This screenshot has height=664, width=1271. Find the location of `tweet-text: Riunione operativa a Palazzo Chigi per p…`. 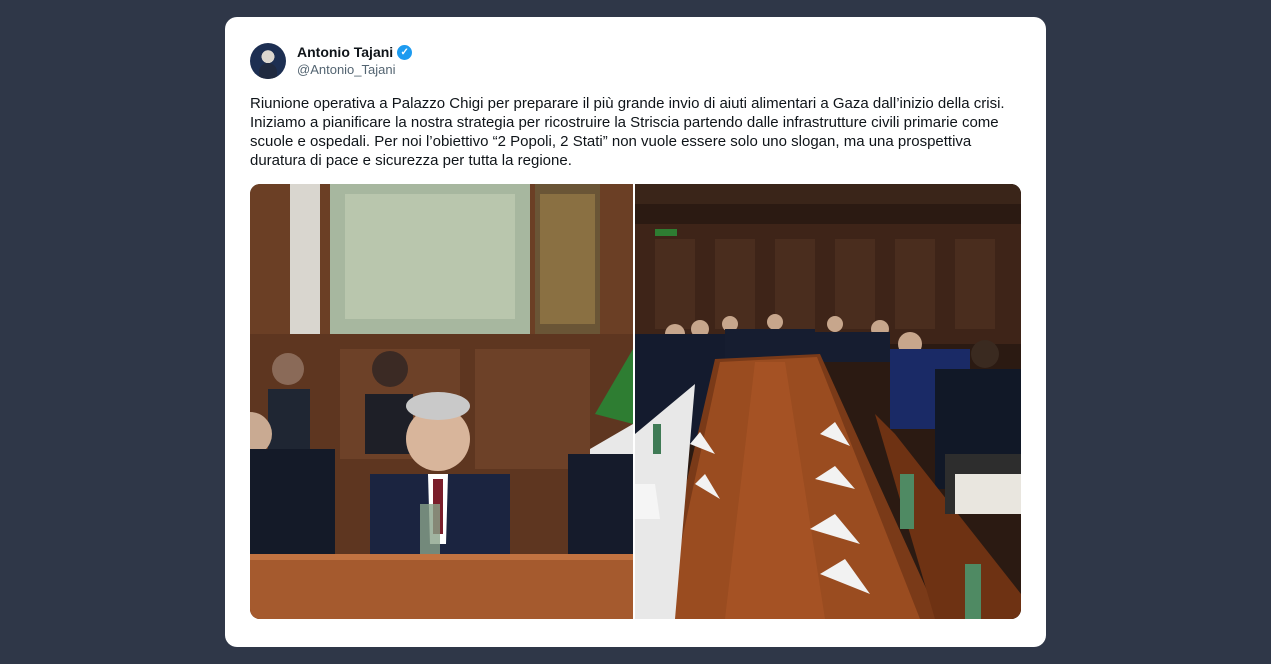

tweet-text: Riunione operativa a Palazzo Chigi per p… is located at coordinates (627, 132).